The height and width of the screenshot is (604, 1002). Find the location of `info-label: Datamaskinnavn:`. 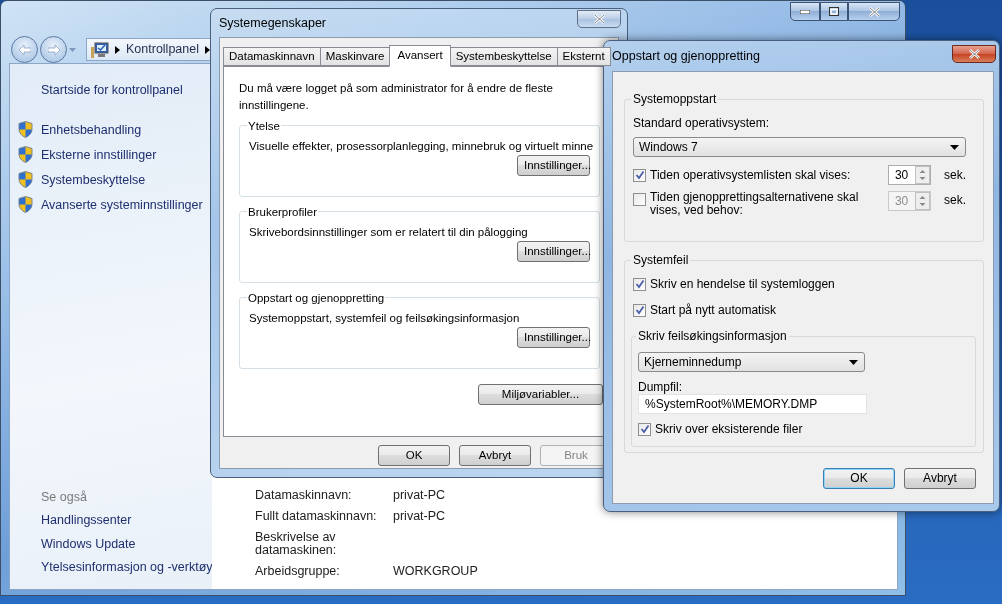

info-label: Datamaskinnavn: is located at coordinates (304, 495).